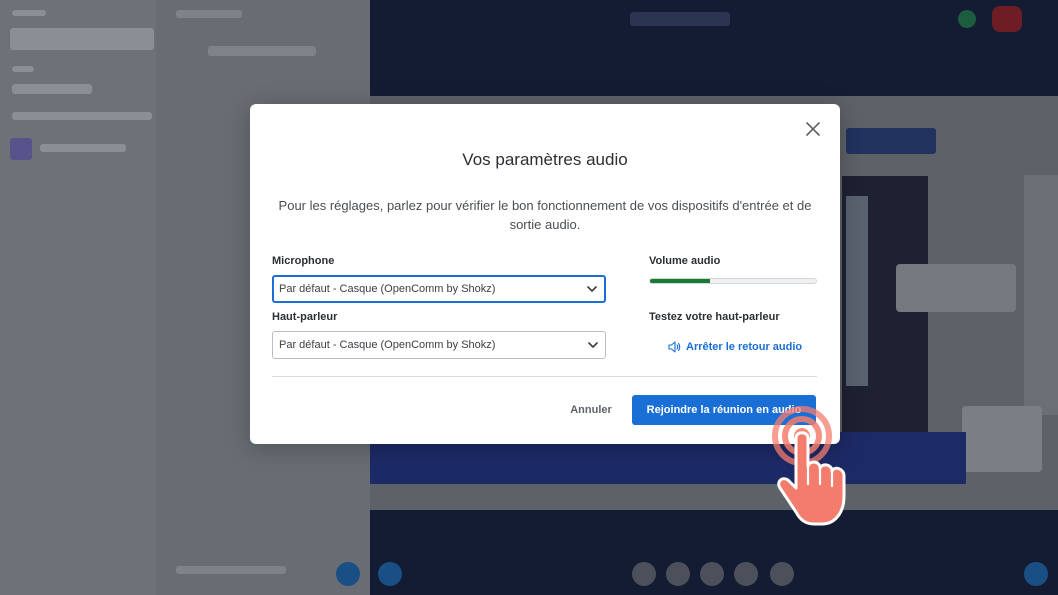  What do you see at coordinates (1002, 439) in the screenshot?
I see `background-video-tile` at bounding box center [1002, 439].